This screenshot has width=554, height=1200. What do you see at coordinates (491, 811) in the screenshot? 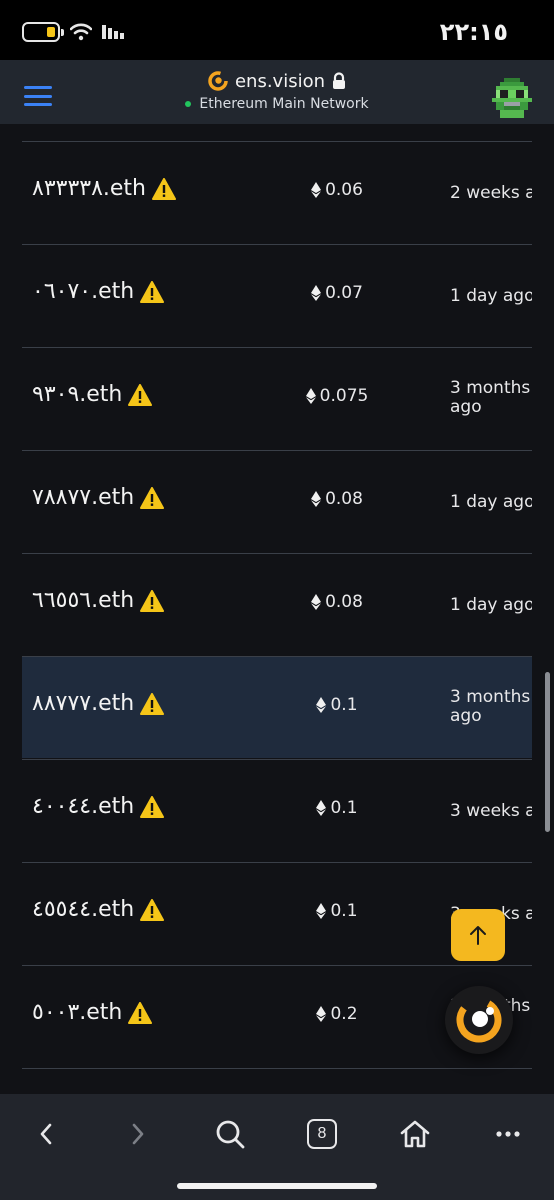
I see `listed-time: 3 weeks ago` at bounding box center [491, 811].